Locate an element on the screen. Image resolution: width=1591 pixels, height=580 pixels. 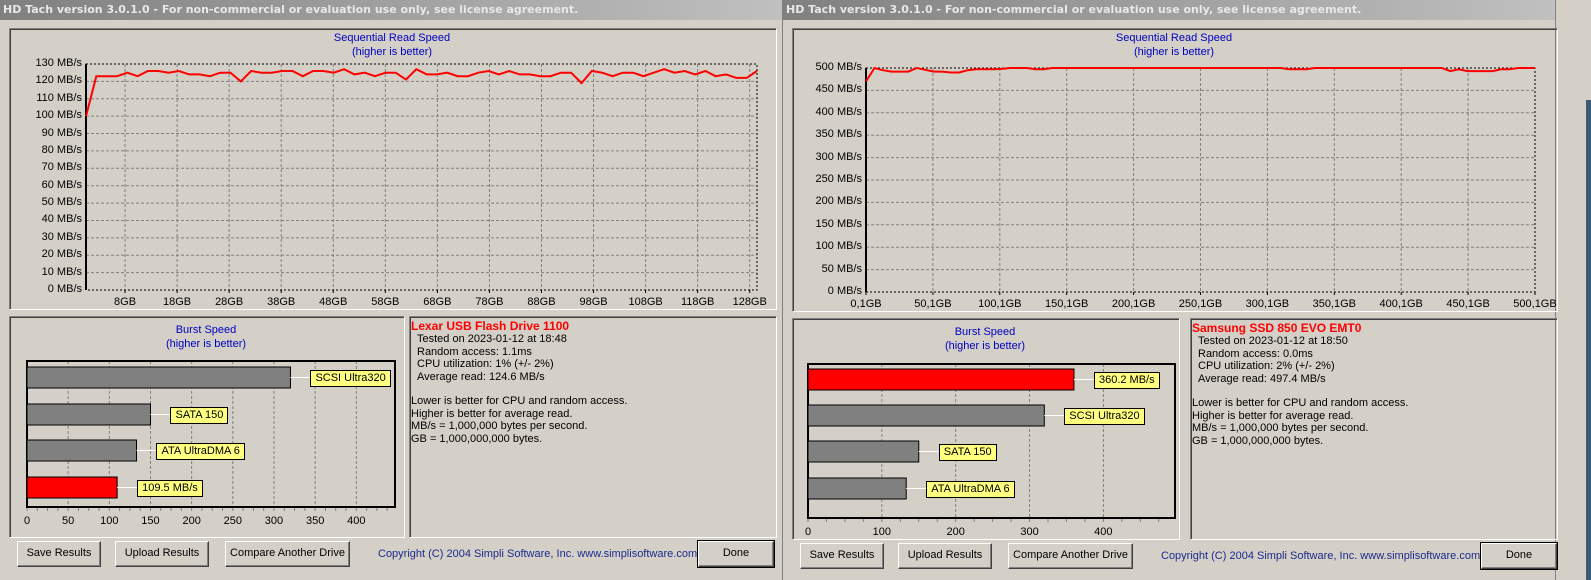
seq-x-tick-label: 18GB is located at coordinates (177, 302).